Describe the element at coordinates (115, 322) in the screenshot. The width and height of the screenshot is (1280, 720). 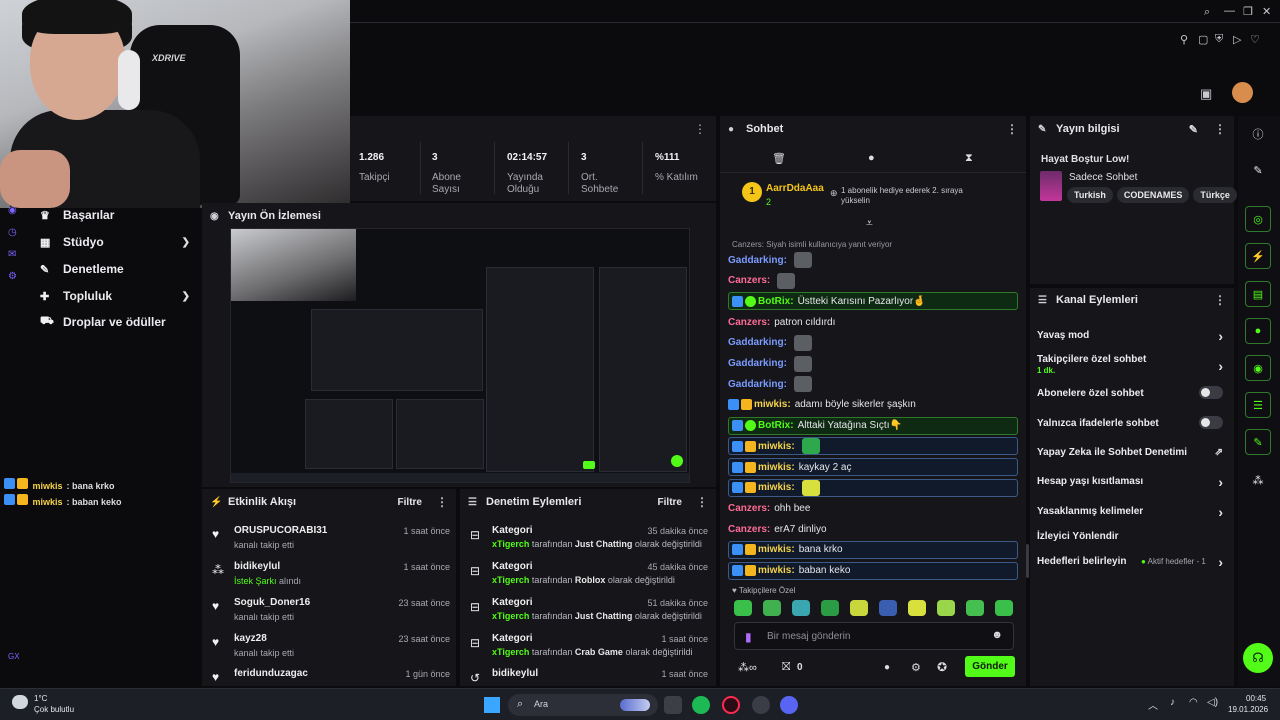
I see `nav-item-drops: ⛟ Droplar ve ödüller` at that location.